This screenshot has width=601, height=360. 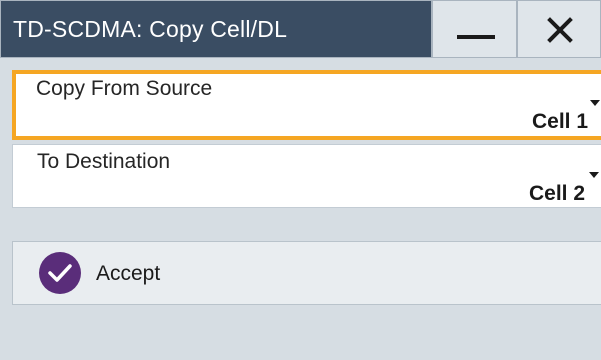 I want to click on destination-label: To Destination, so click(x=104, y=161).